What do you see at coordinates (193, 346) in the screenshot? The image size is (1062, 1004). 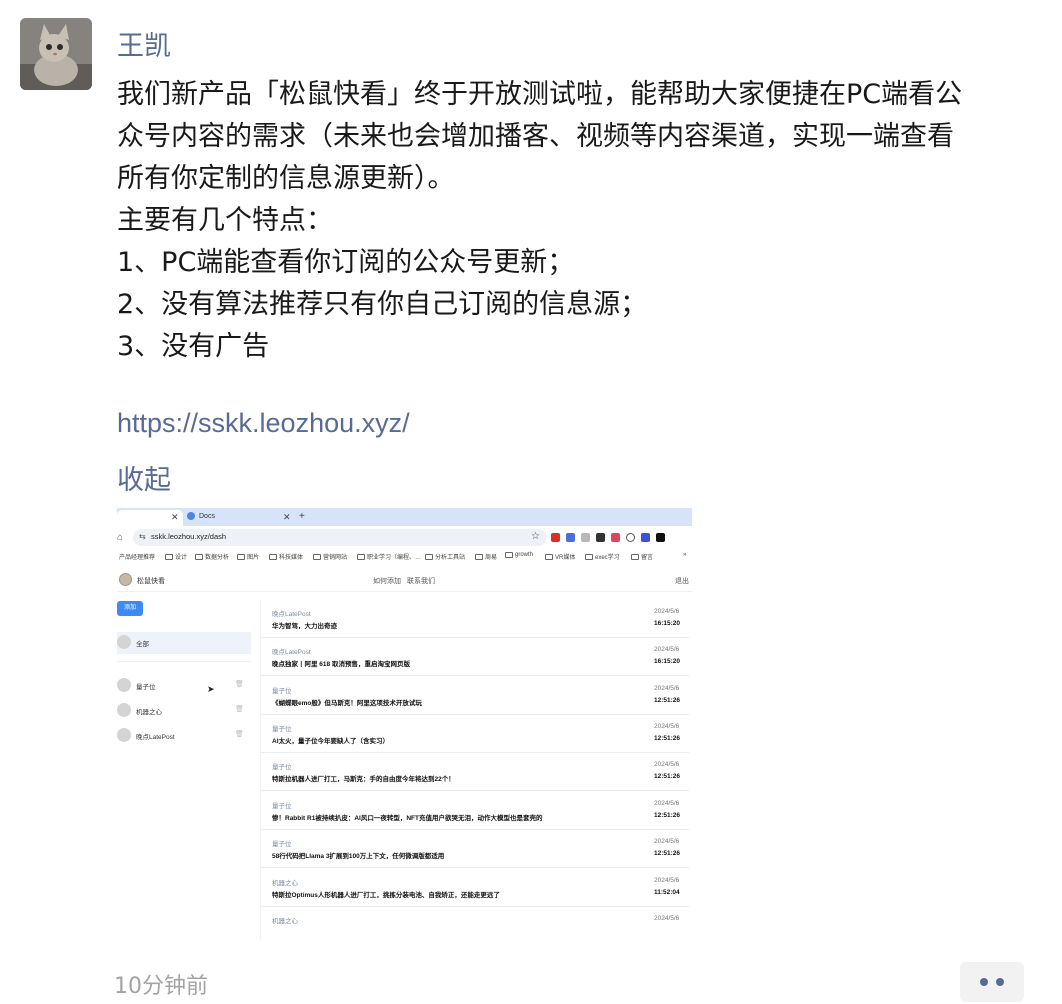 I see `message-line: 3、没有广告` at bounding box center [193, 346].